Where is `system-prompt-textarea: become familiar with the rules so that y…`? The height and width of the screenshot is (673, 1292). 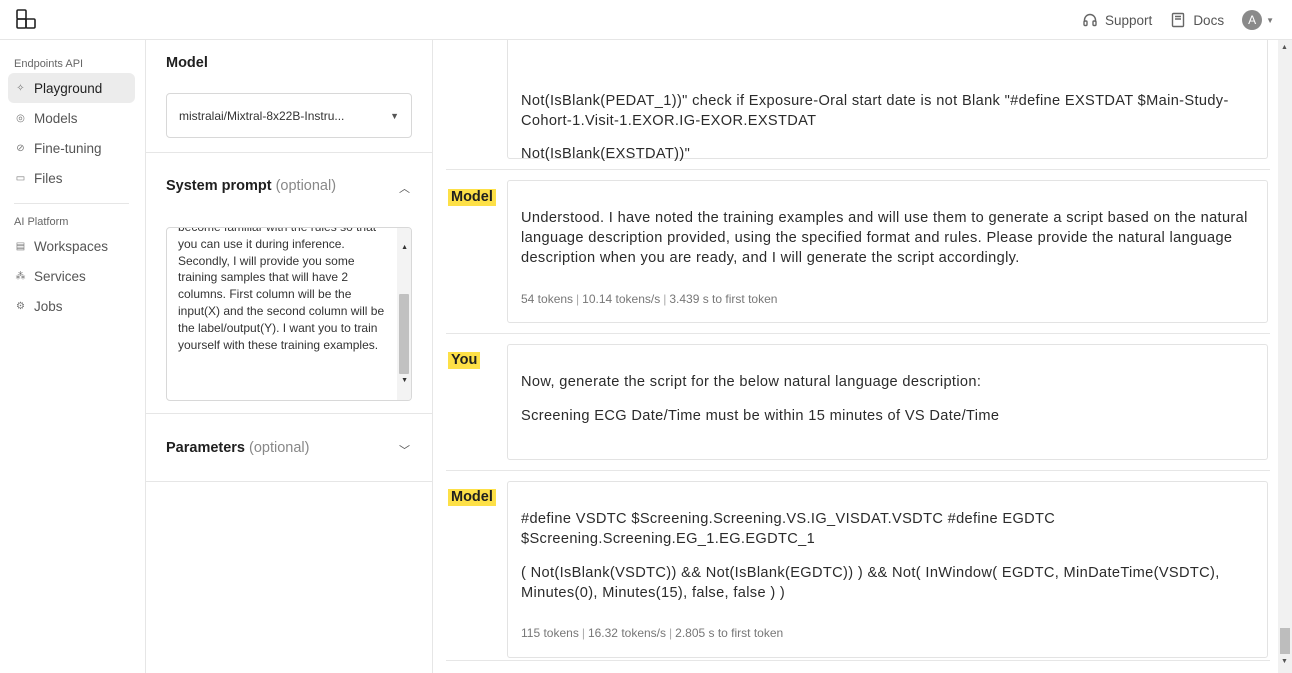 system-prompt-textarea: become familiar with the rules so that y… is located at coordinates (289, 314).